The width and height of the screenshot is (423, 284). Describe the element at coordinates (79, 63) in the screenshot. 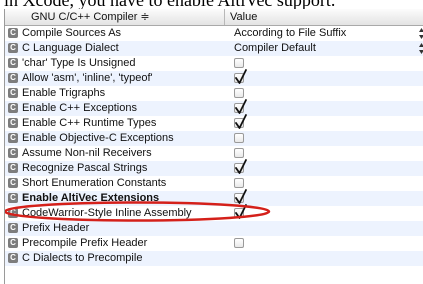

I see `setting-name: 'char' Type Is Unsigned` at that location.